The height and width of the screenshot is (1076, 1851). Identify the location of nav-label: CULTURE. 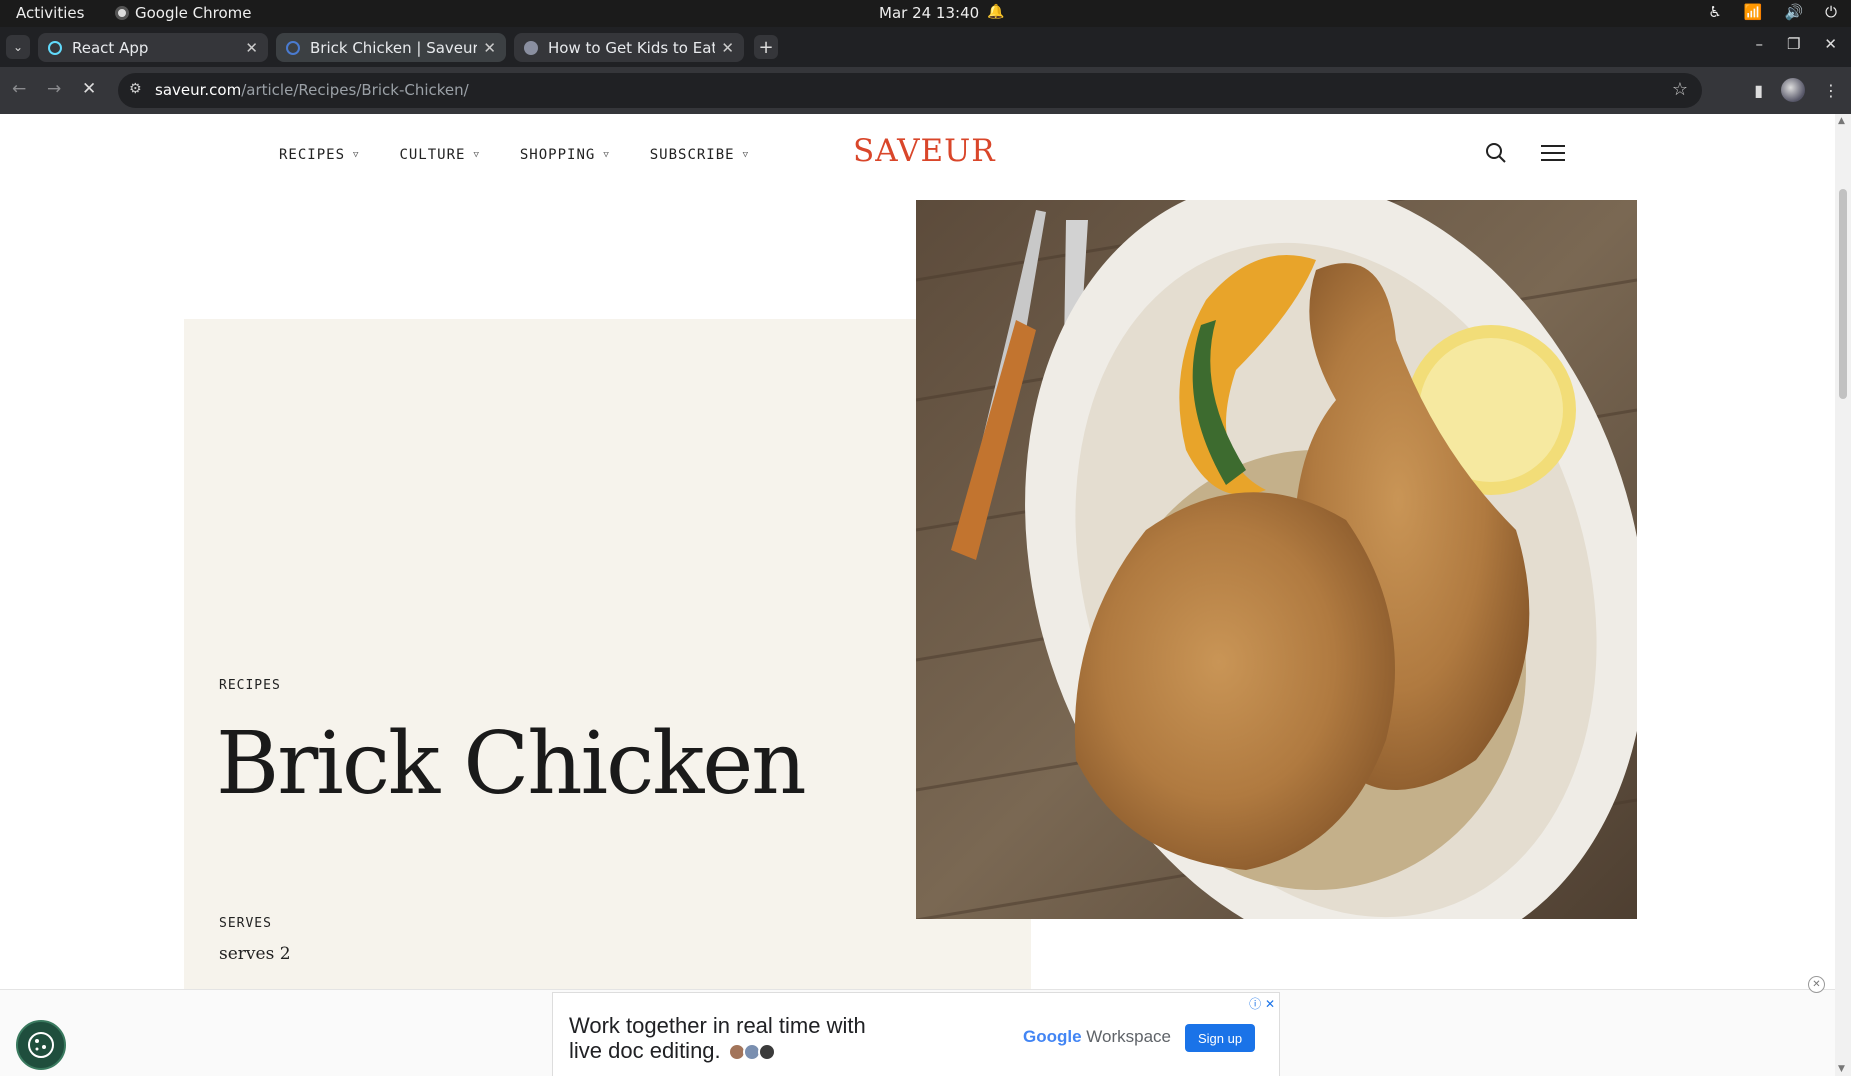
(432, 155).